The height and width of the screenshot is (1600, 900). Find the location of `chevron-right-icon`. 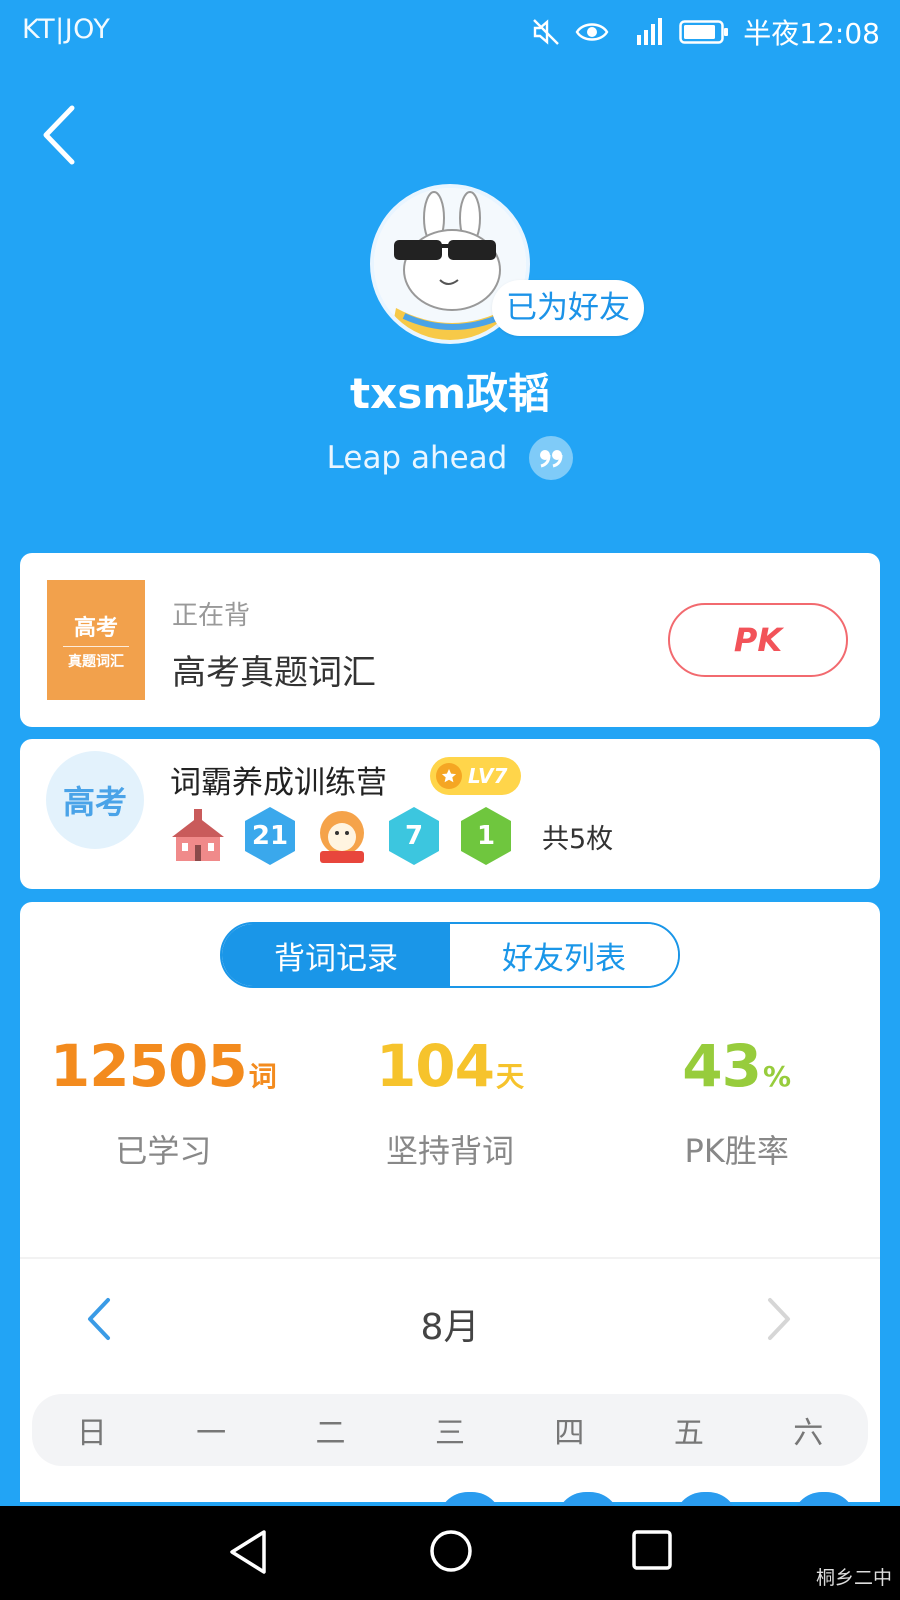

chevron-right-icon is located at coordinates (779, 1319).